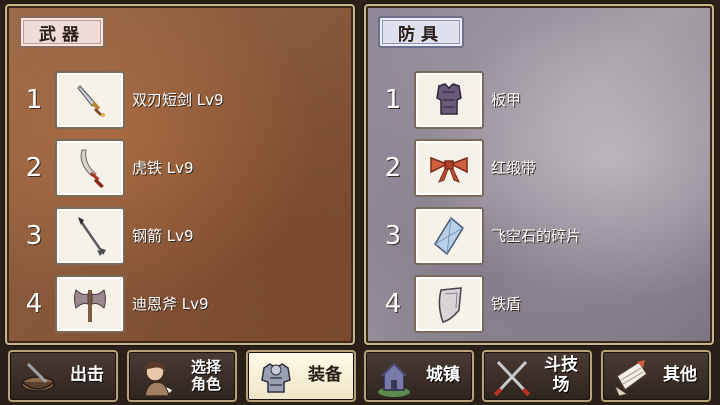  Describe the element at coordinates (276, 378) in the screenshot. I see `equipment-icon` at that location.